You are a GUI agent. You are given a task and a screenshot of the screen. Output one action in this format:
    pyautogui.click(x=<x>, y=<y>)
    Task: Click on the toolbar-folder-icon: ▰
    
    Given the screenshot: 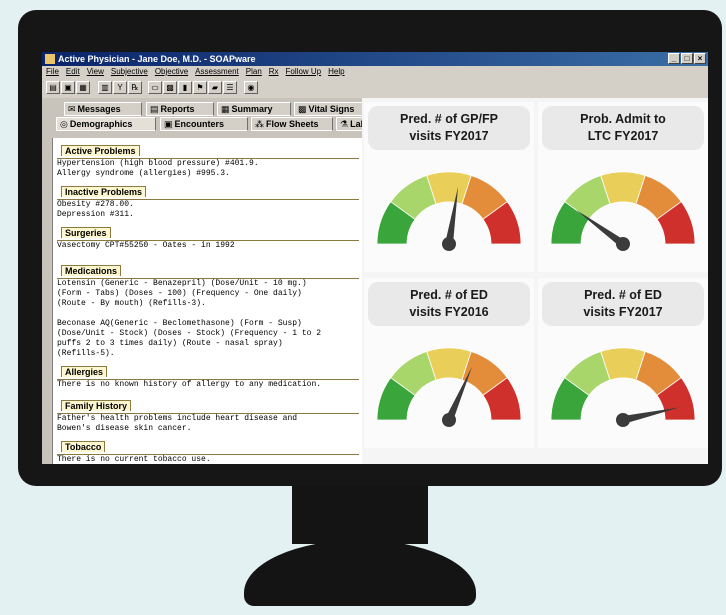 What is the action you would take?
    pyautogui.click(x=215, y=87)
    